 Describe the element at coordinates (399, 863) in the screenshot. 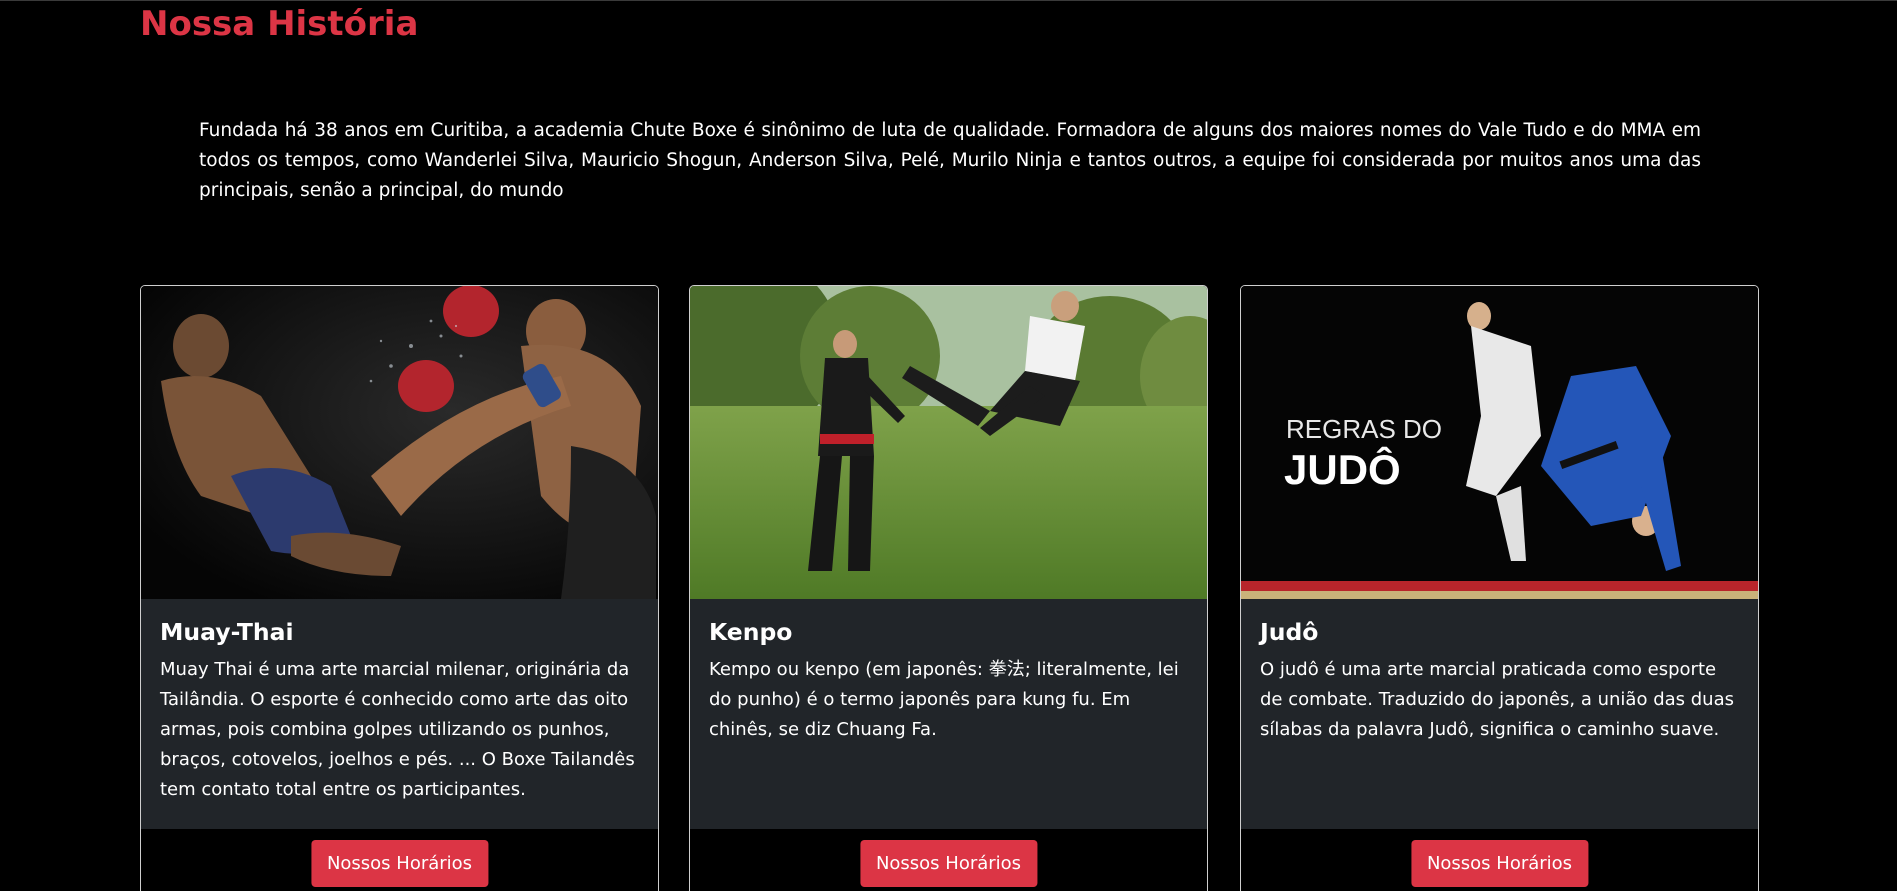

I see `schedule-button-muay-thai: Nossos Horários` at that location.